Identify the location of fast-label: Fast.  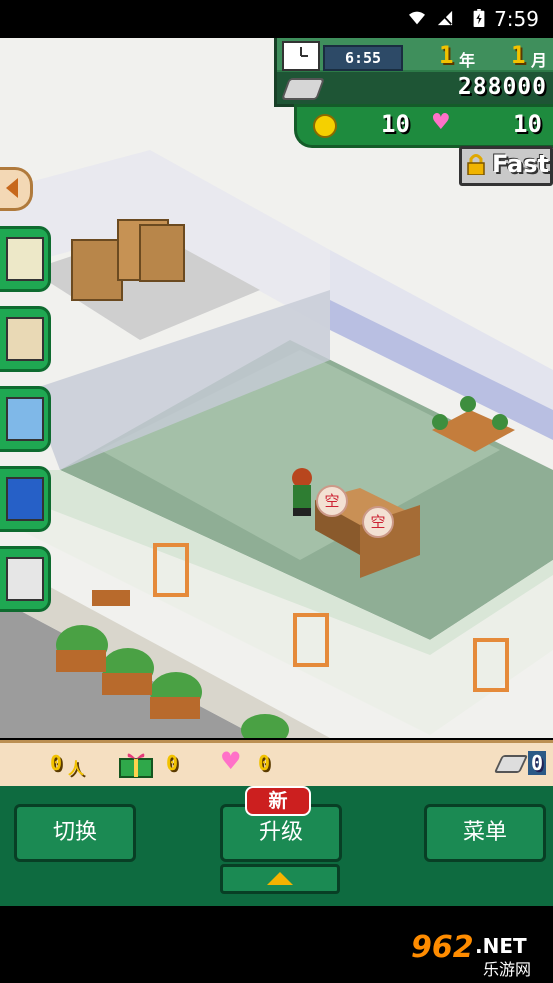
(520, 164).